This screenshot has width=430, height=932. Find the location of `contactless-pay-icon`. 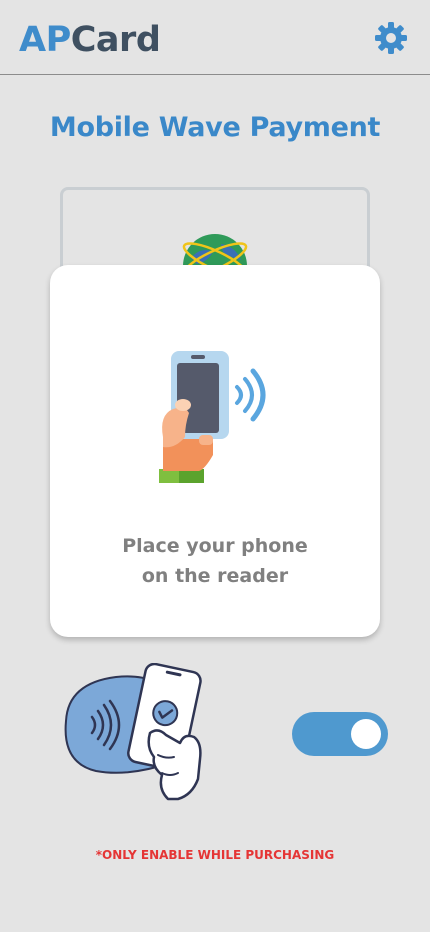

contactless-pay-icon is located at coordinates (135, 732).